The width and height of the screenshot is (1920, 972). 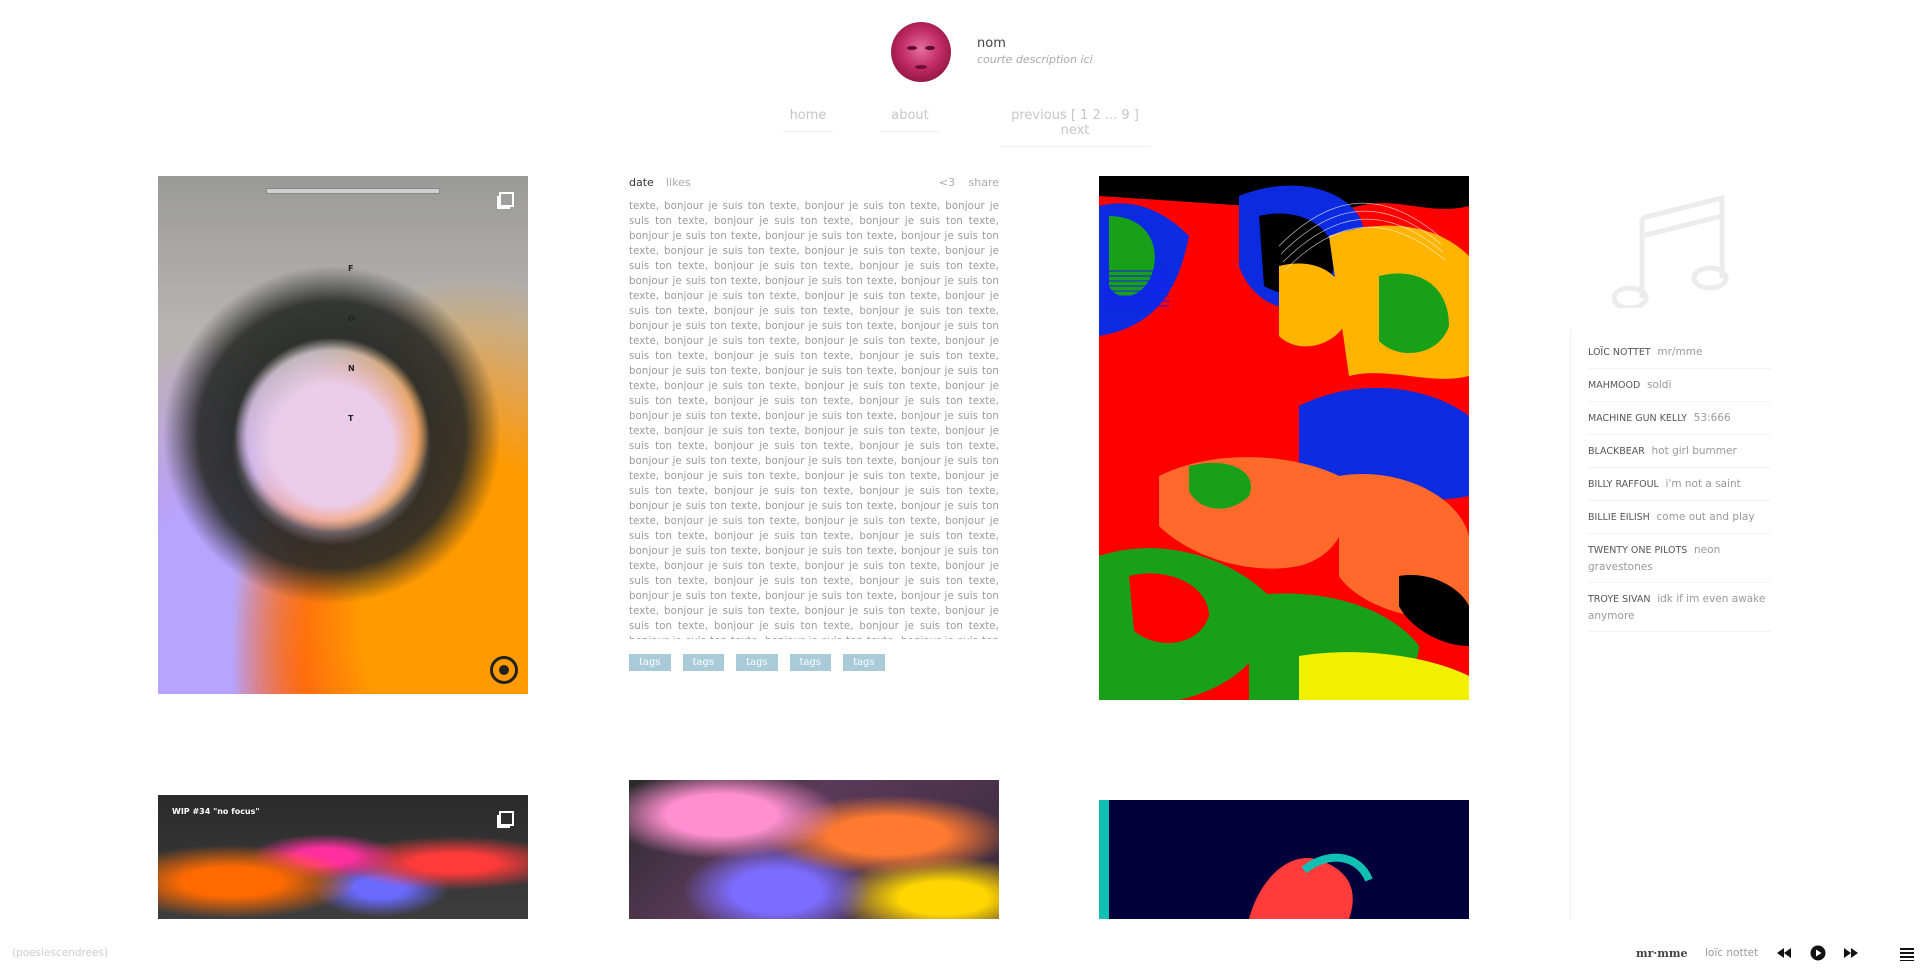 What do you see at coordinates (1035, 59) in the screenshot?
I see `blog-description: courte description ici` at bounding box center [1035, 59].